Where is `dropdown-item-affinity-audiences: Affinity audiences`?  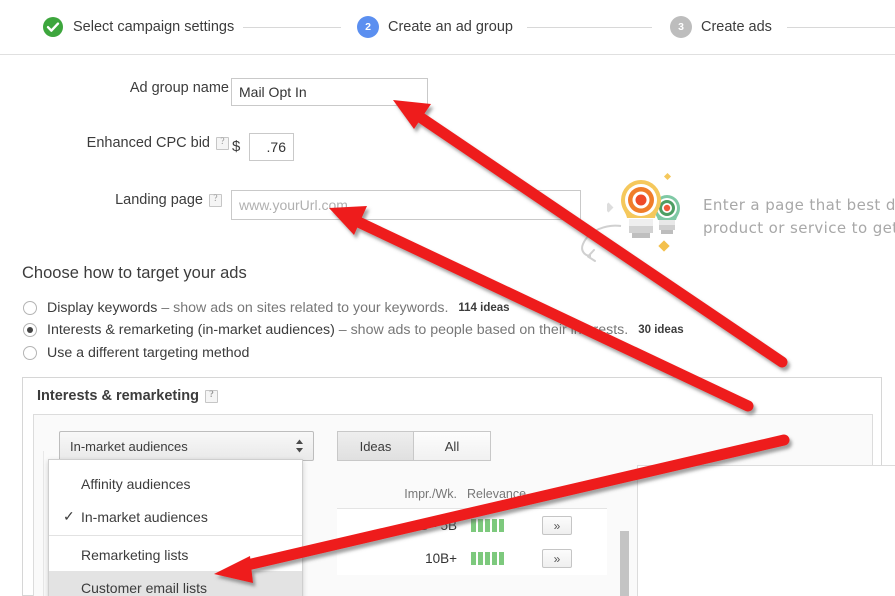 dropdown-item-affinity-audiences: Affinity audiences is located at coordinates (175, 483).